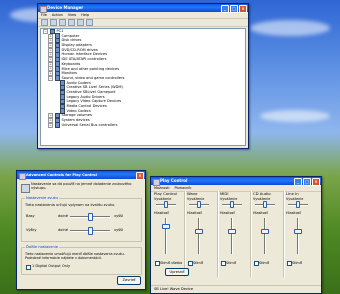  What do you see at coordinates (30, 216) in the screenshot?
I see `bass-label: Basy` at bounding box center [30, 216].